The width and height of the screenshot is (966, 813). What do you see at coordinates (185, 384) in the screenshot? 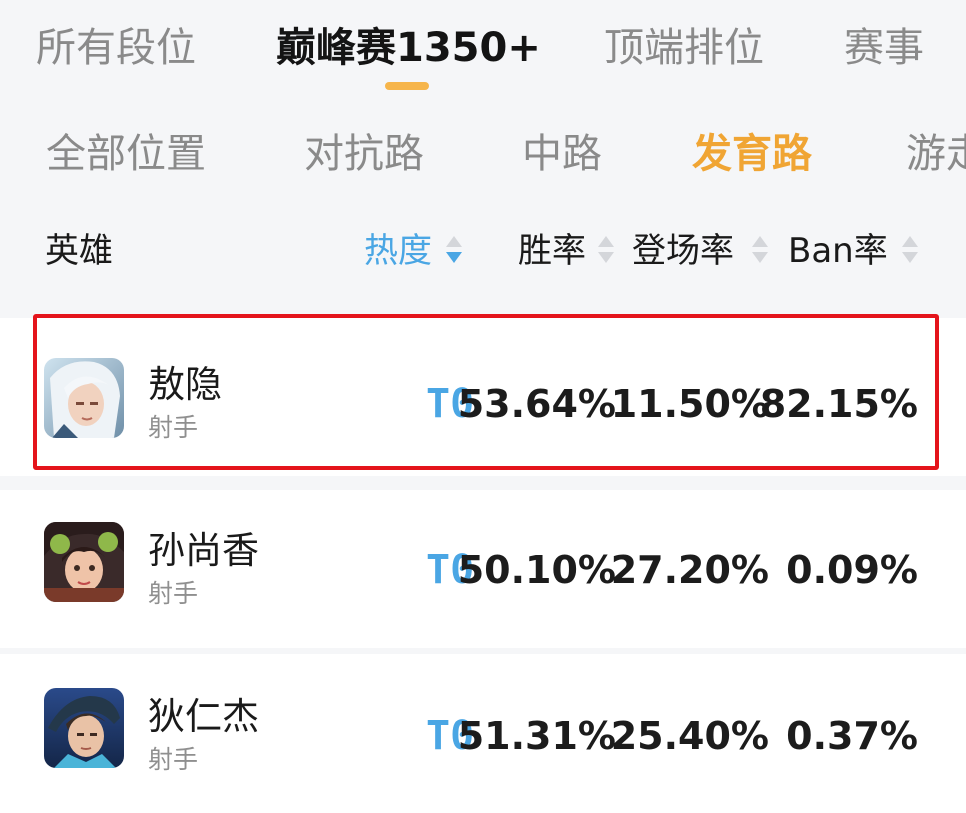
I see `hero-name: 敖隐` at bounding box center [185, 384].